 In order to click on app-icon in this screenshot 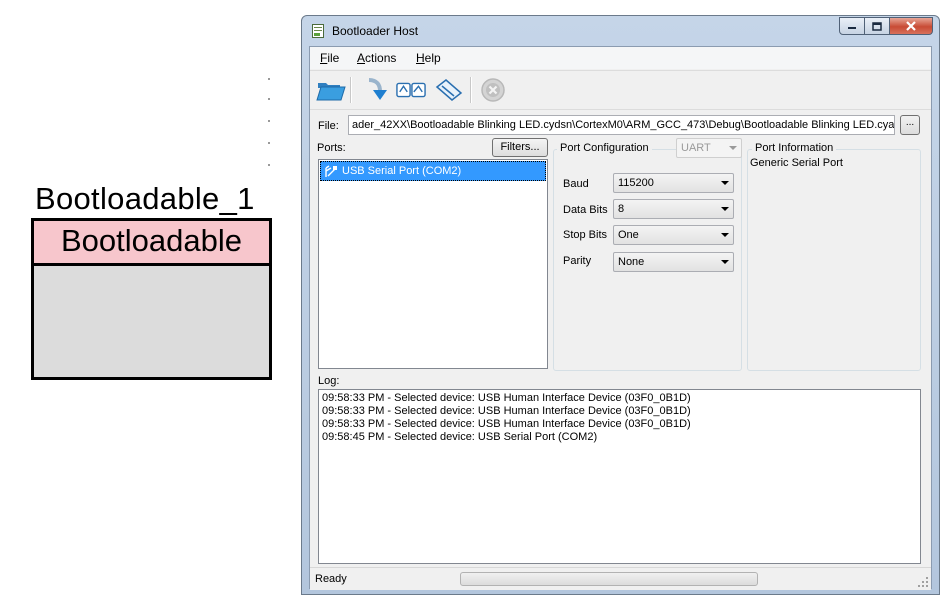, I will do `click(318, 31)`.